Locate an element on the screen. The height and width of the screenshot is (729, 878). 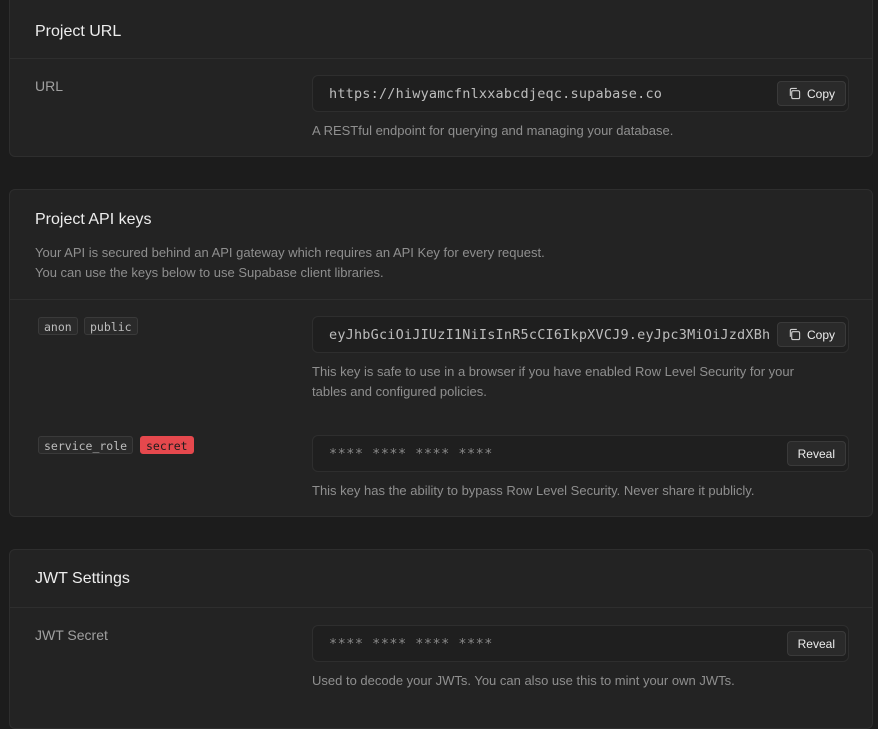
reveal-jwt-secret-button: Reveal is located at coordinates (816, 643).